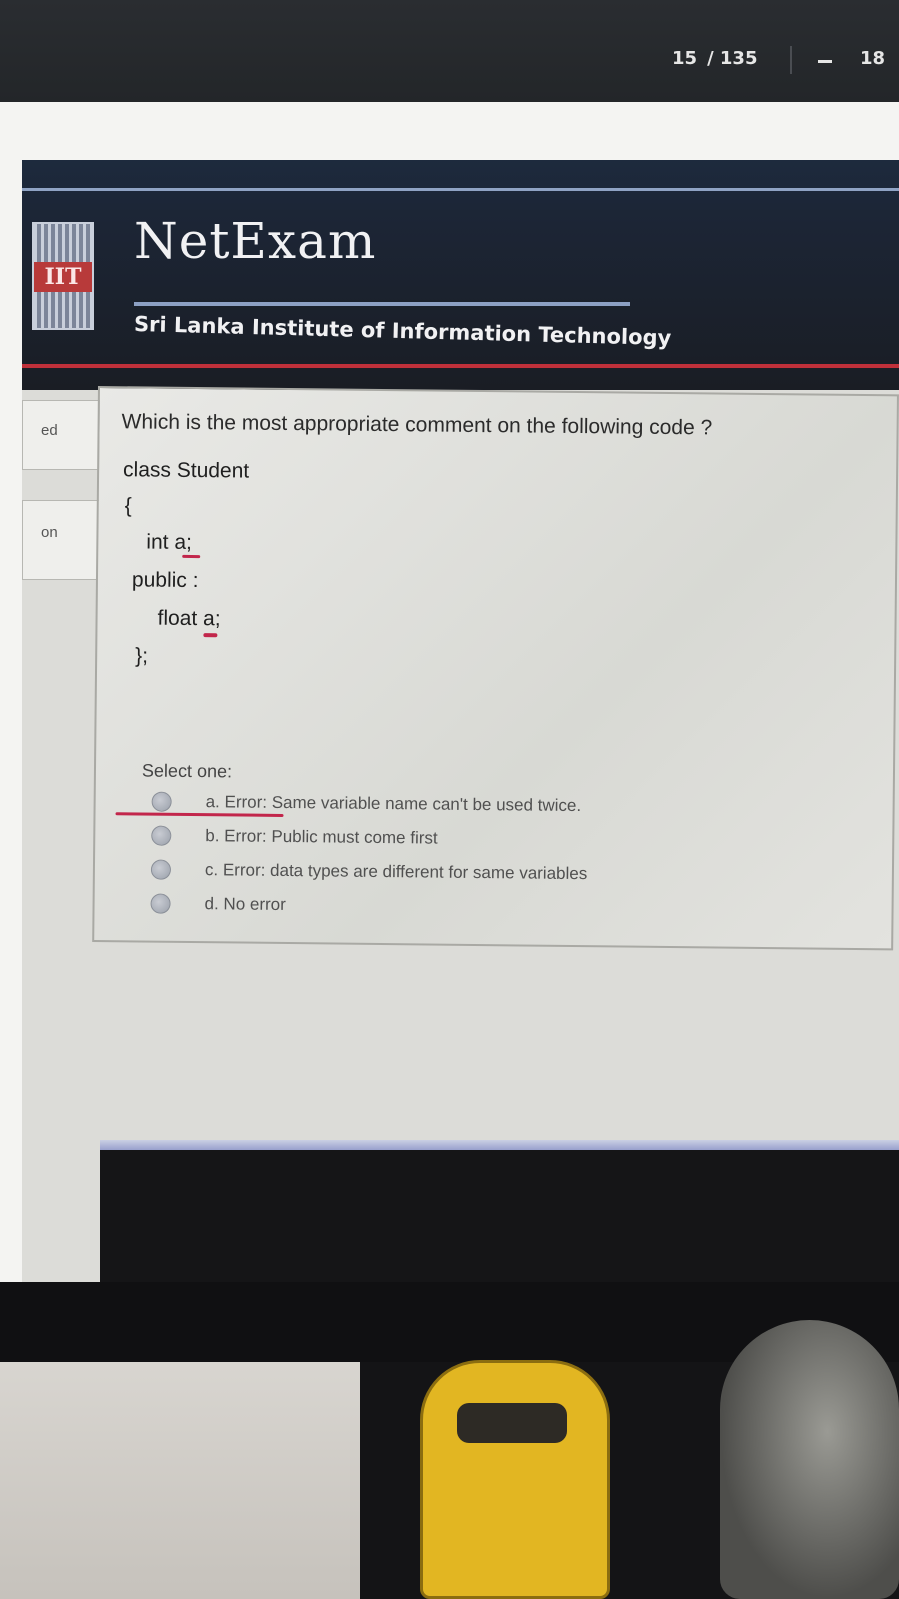 The image size is (899, 1599). What do you see at coordinates (512, 1423) in the screenshot?
I see `toy-car-window` at bounding box center [512, 1423].